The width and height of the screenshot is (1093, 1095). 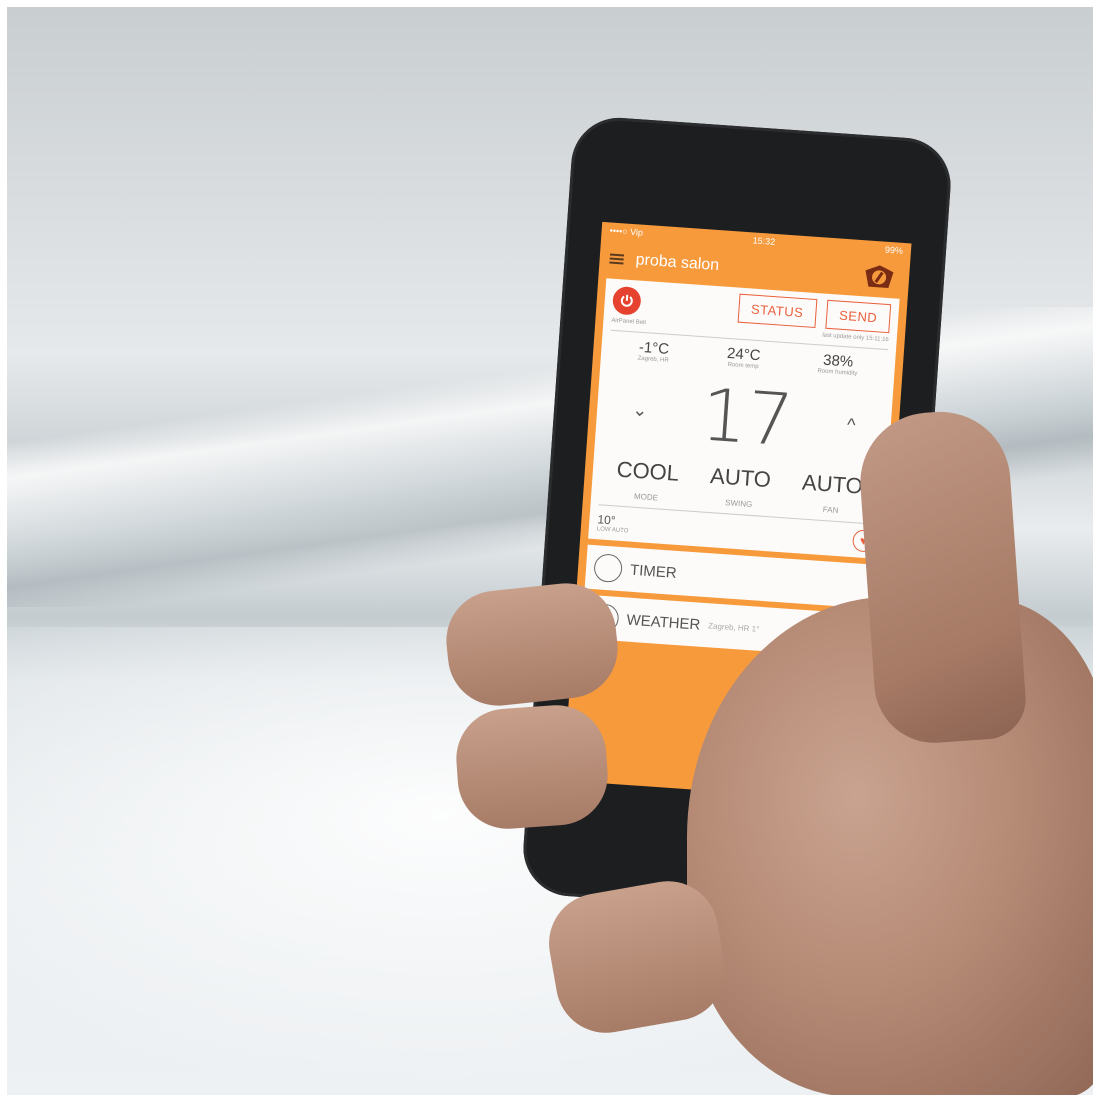 I want to click on setpoint-row: ⌄ 17 ^, so click(x=743, y=417).